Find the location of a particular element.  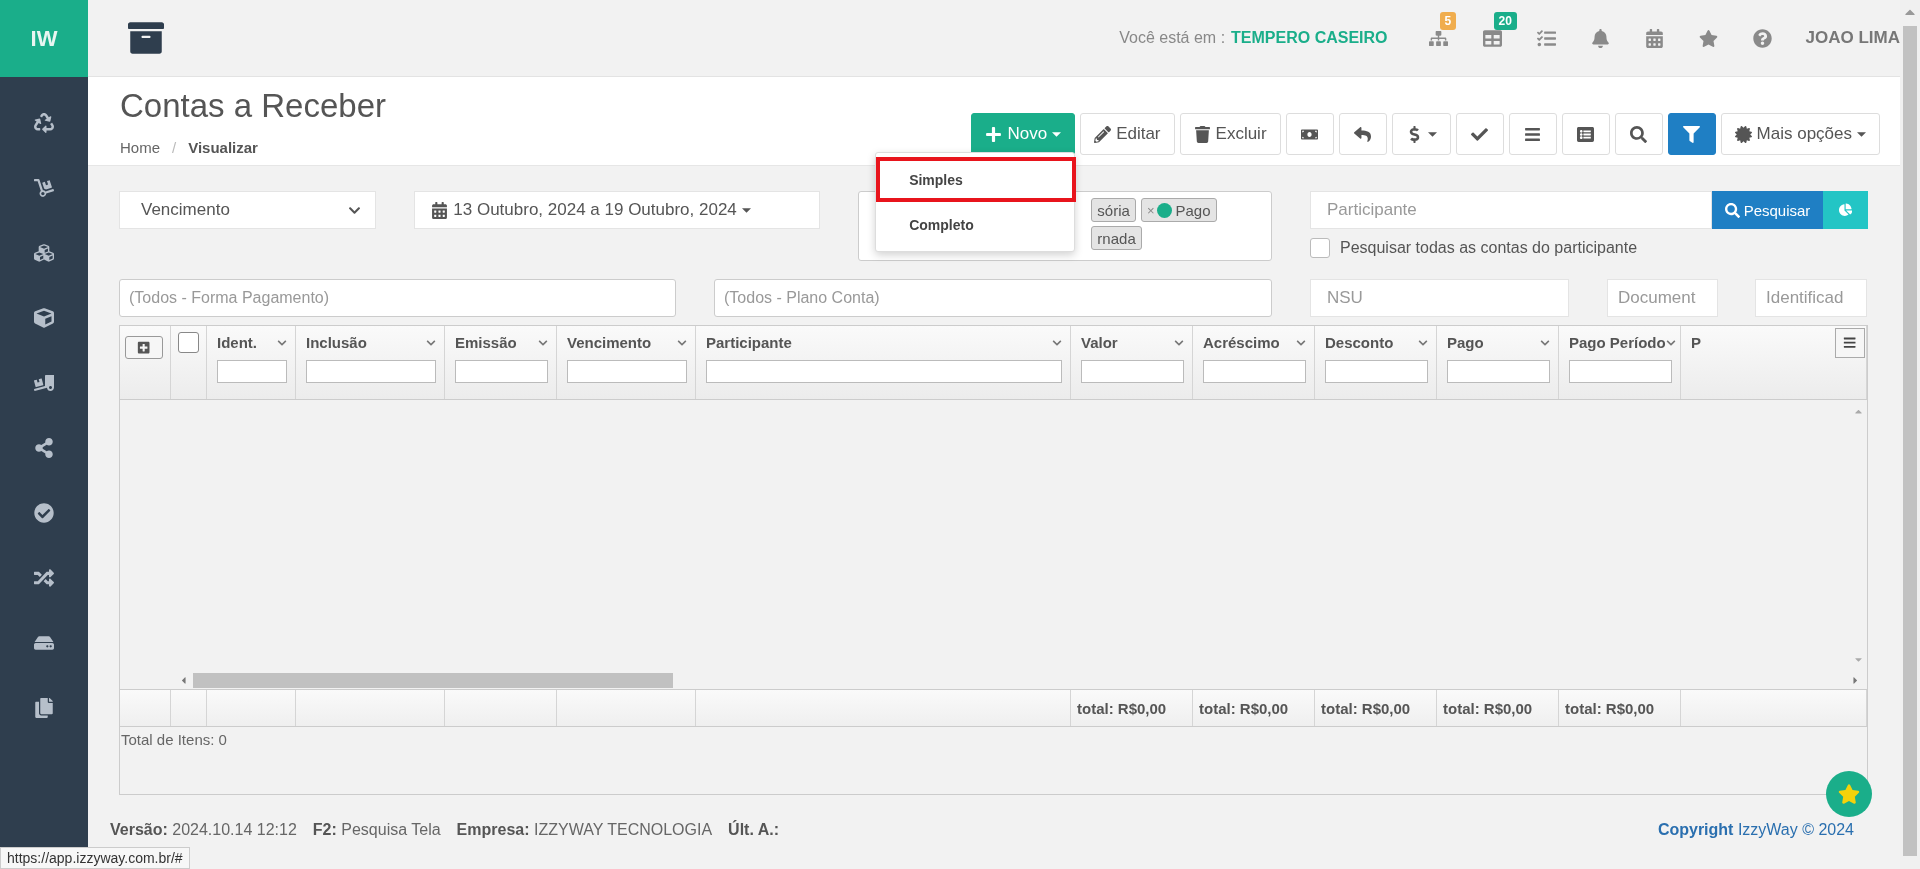

company-name: TEMPERO CASEIRO is located at coordinates (1309, 38).